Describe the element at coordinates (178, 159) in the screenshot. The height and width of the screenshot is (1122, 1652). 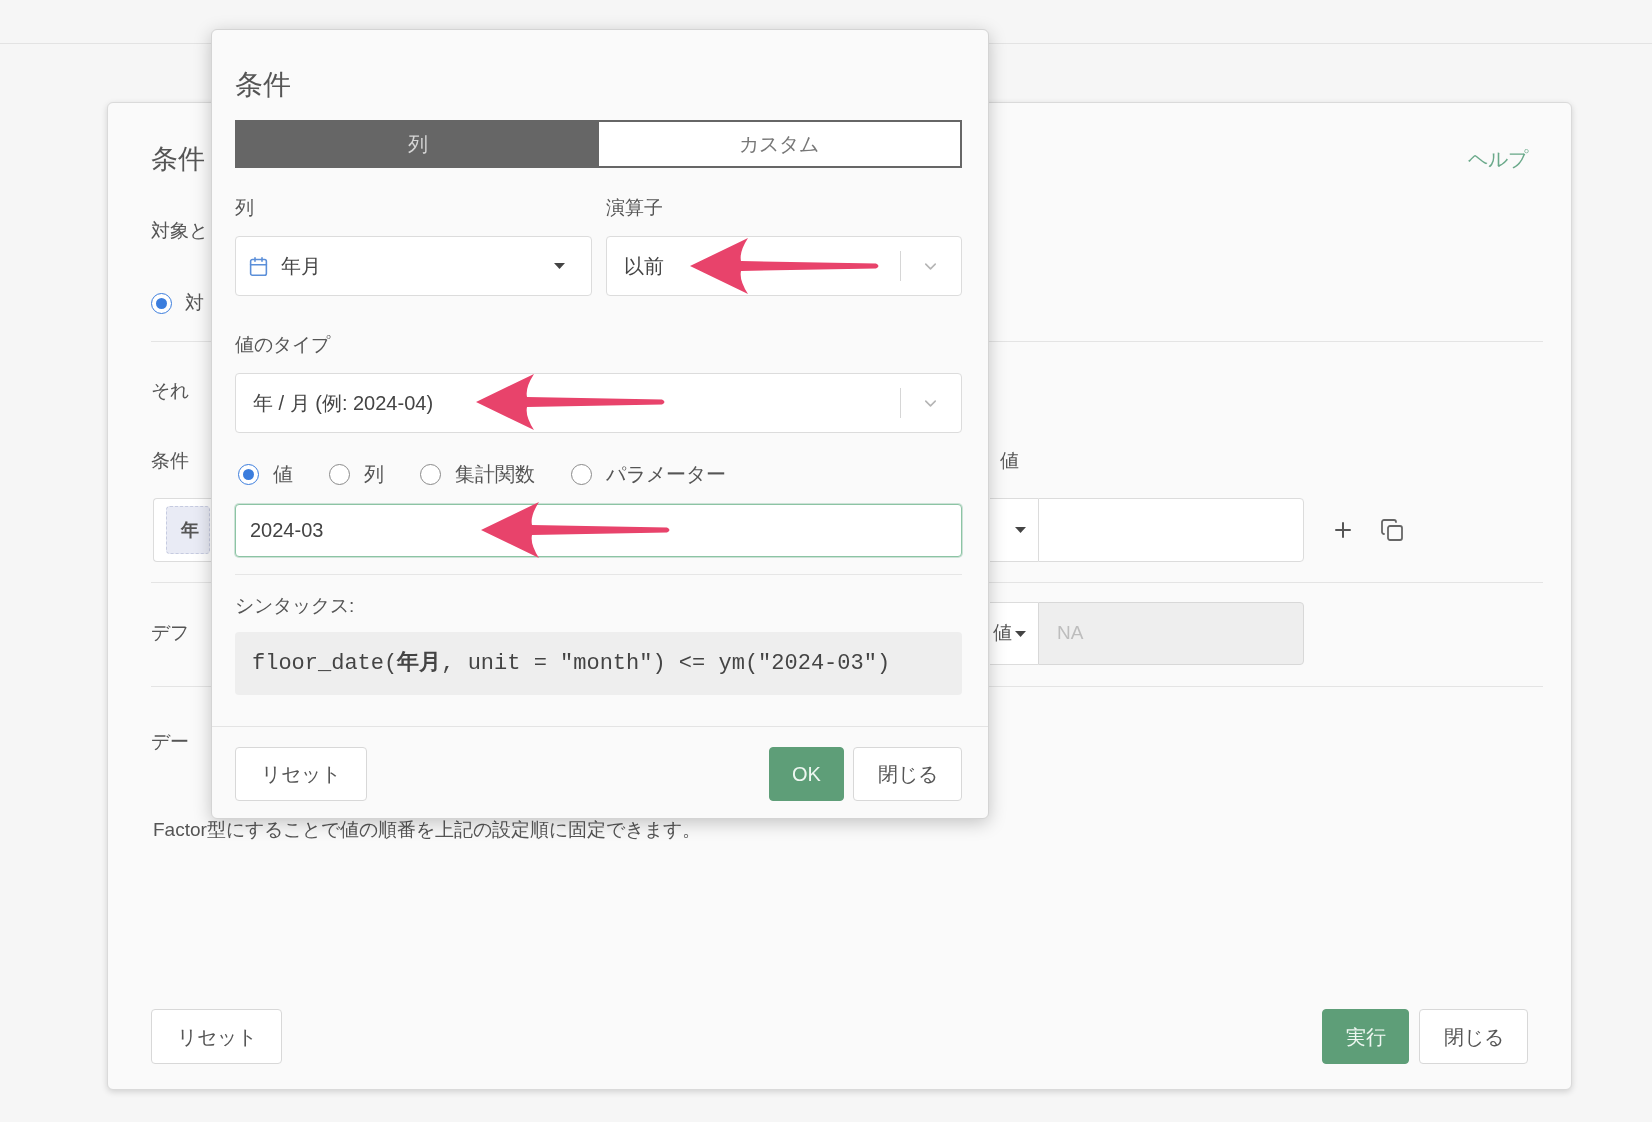
I see `panel-title: 条件` at that location.